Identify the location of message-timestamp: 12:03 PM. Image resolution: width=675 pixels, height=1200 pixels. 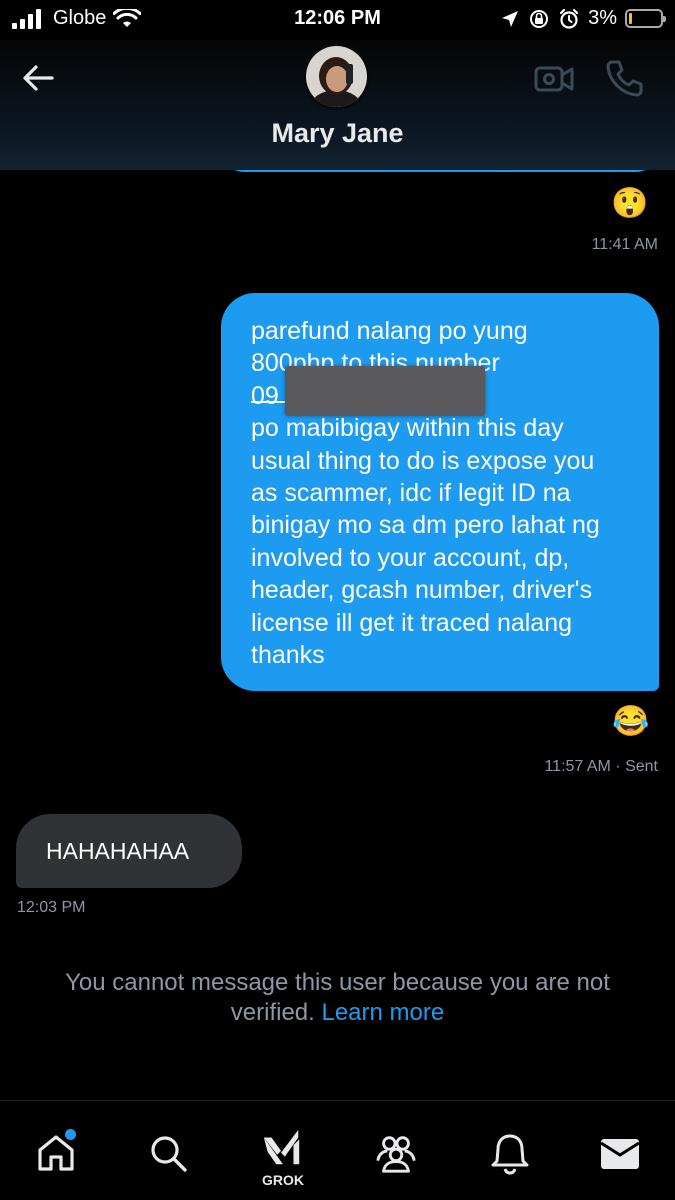
(51, 907).